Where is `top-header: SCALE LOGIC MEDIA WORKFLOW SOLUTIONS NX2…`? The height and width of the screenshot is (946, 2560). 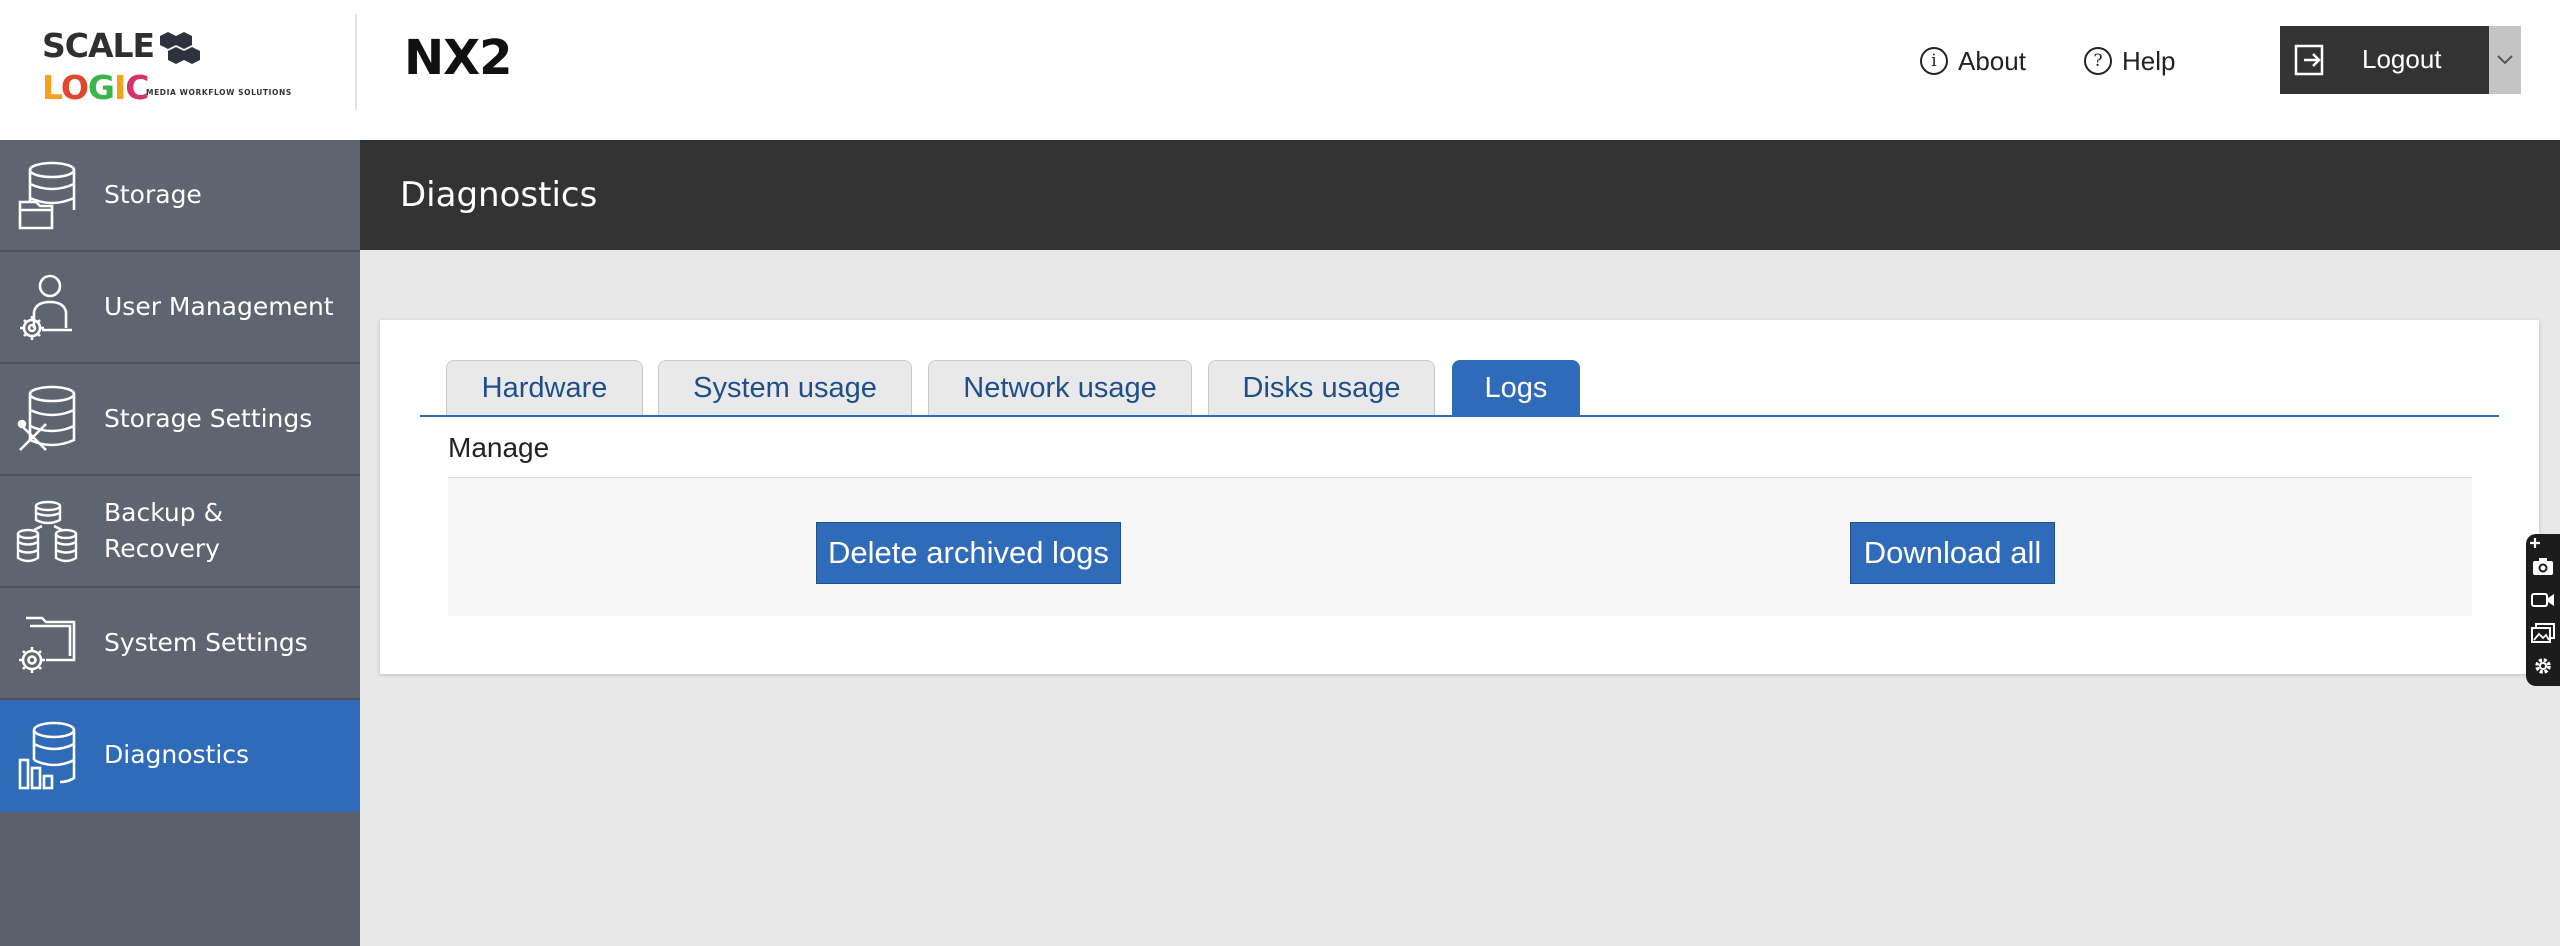
top-header: SCALE LOGIC MEDIA WORKFLOW SOLUTIONS NX2… is located at coordinates (1280, 70).